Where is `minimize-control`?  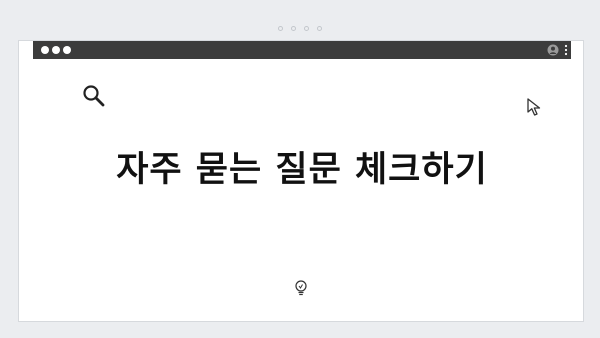
minimize-control is located at coordinates (56, 50).